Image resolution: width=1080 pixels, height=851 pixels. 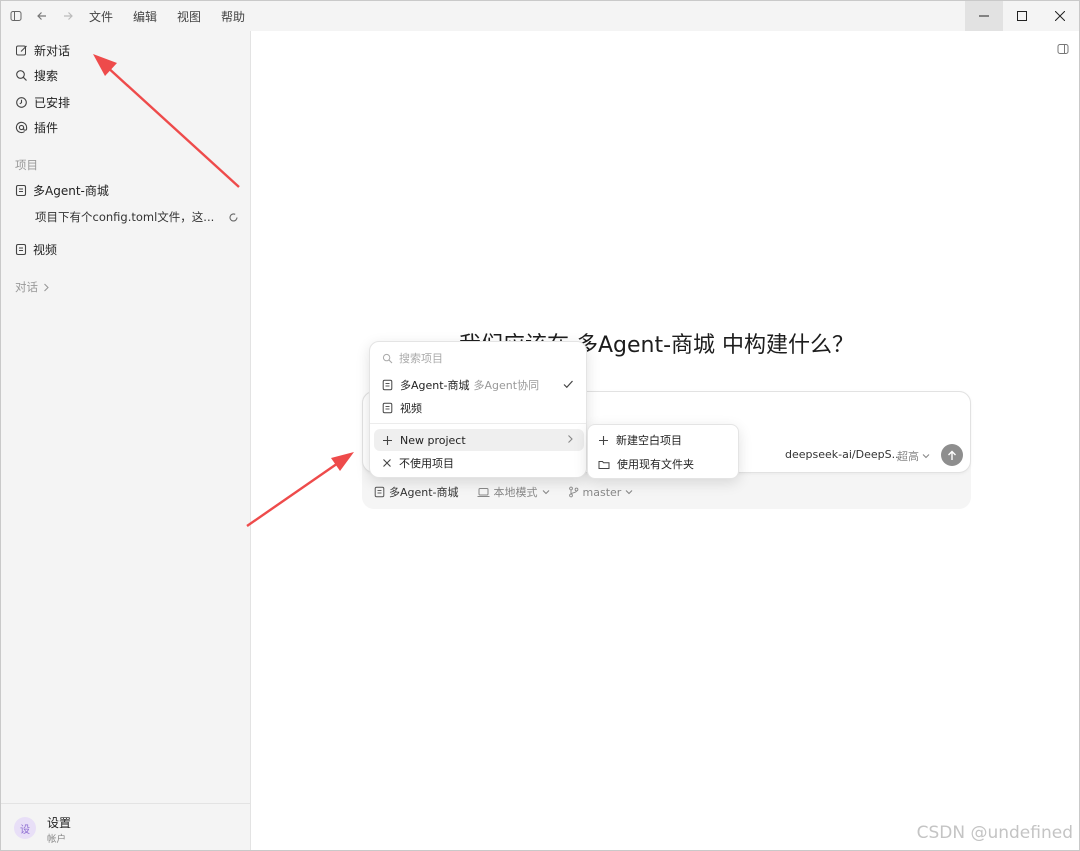 I want to click on at-icon, so click(x=21, y=127).